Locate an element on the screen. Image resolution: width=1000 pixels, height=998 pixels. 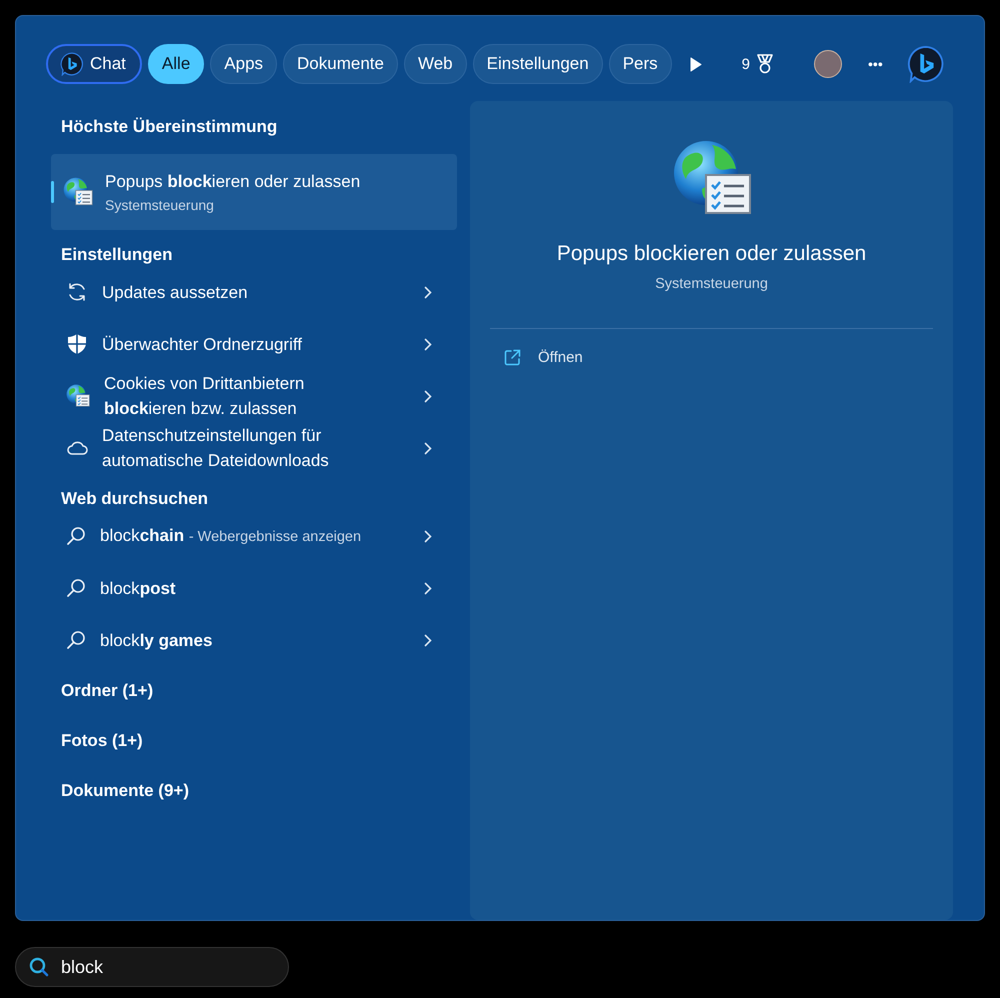
category-heading: Ordner (1+) is located at coordinates (254, 691).